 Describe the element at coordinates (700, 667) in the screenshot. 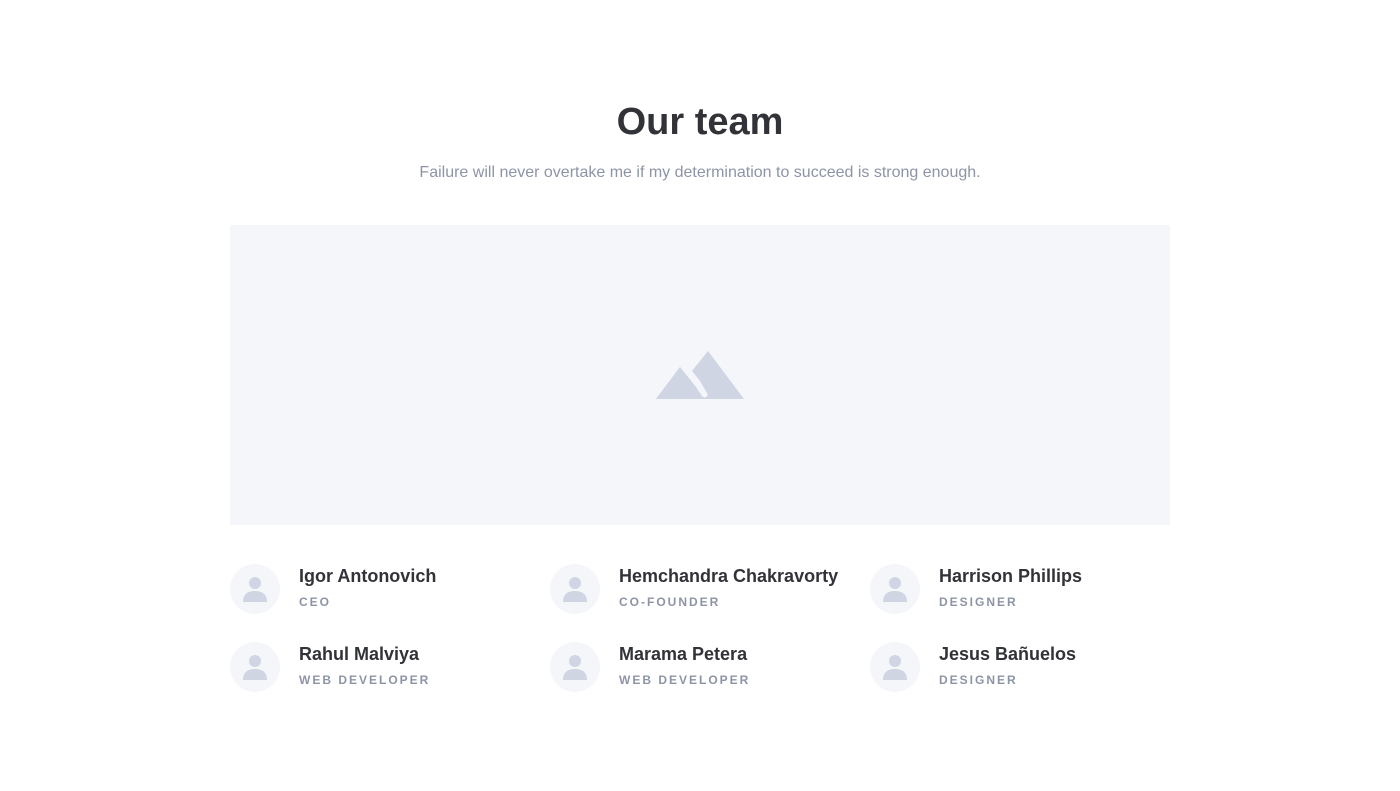

I see `team-member-card: Marama Petera WEB DEVELOPER` at that location.